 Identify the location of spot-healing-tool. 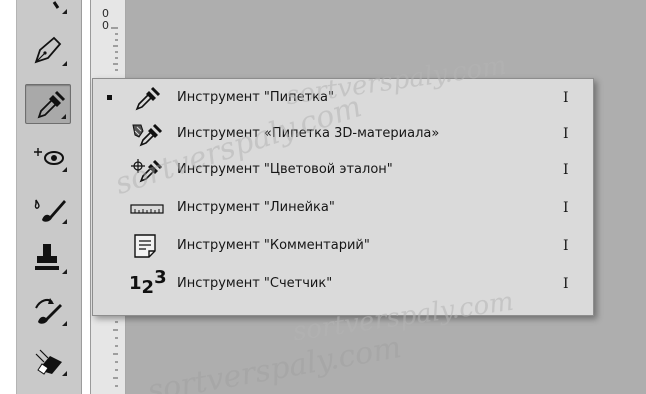
(48, 156).